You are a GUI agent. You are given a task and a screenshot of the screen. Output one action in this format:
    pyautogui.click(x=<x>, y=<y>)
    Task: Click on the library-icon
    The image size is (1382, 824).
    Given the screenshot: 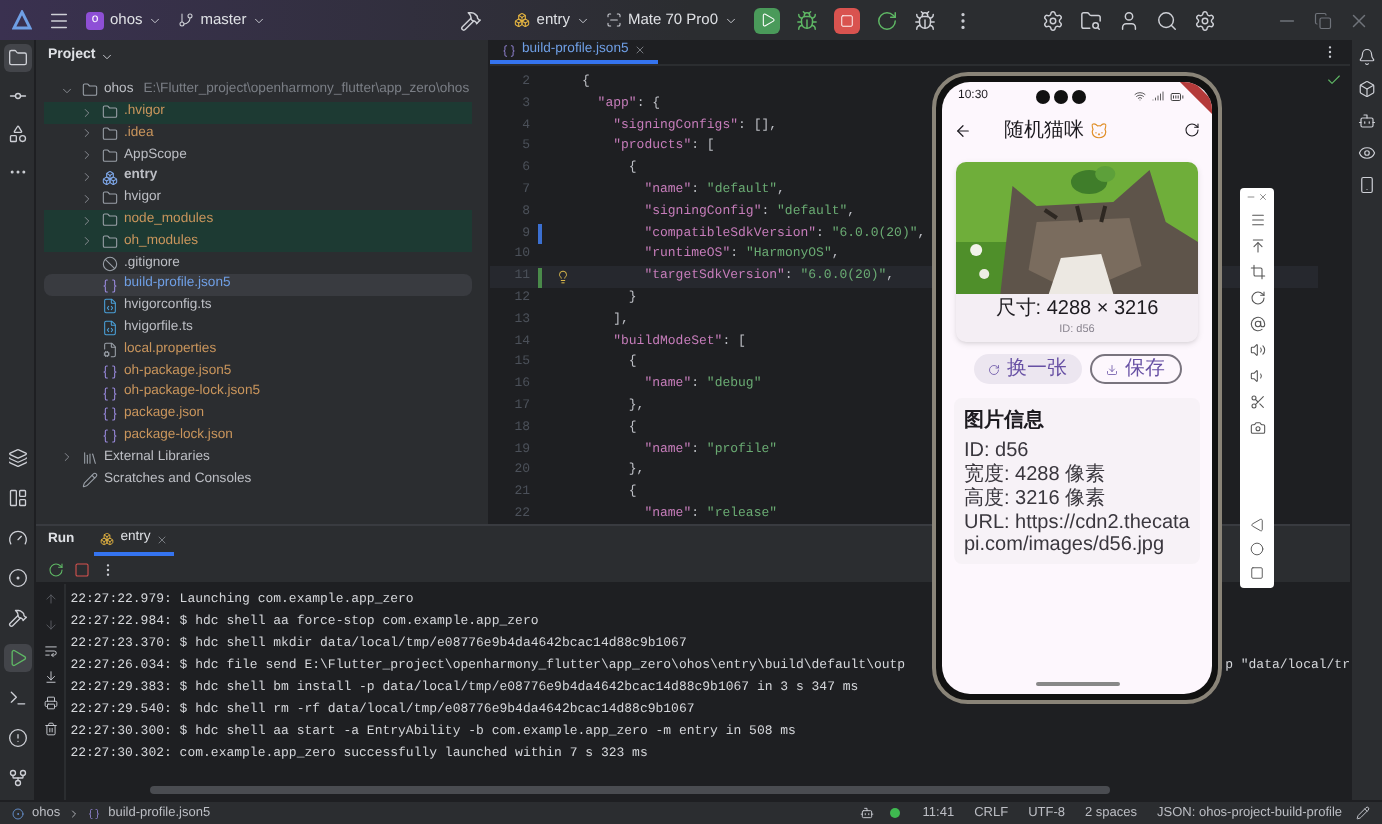 What is the action you would take?
    pyautogui.click(x=90, y=457)
    